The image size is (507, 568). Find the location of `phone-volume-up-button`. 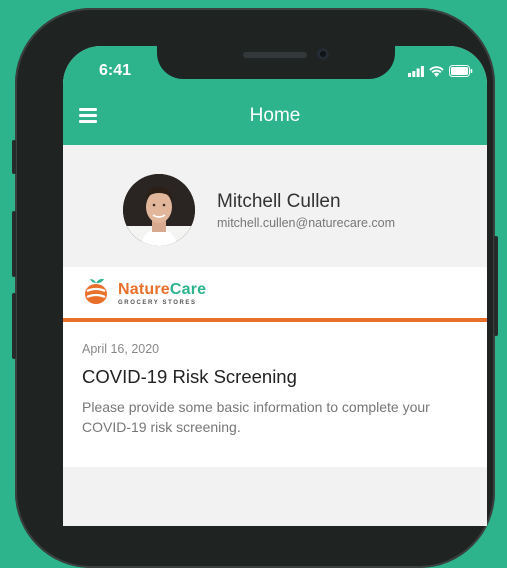

phone-volume-up-button is located at coordinates (14, 244).